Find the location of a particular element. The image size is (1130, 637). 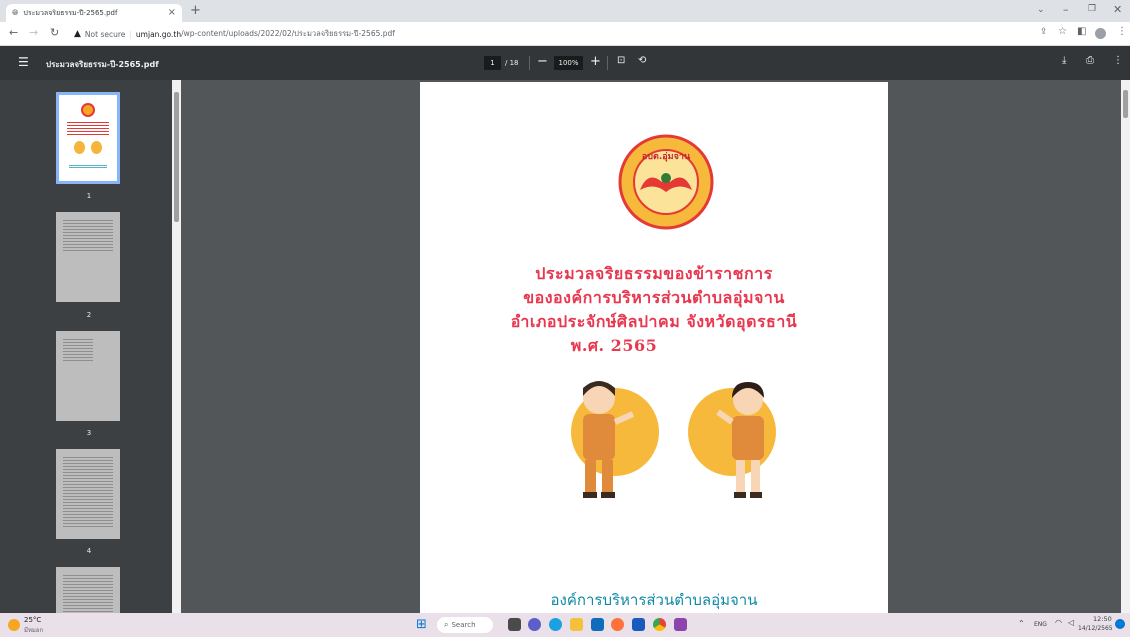

thumbnail-sidebar: 1 2 3 4 is located at coordinates (89, 346).